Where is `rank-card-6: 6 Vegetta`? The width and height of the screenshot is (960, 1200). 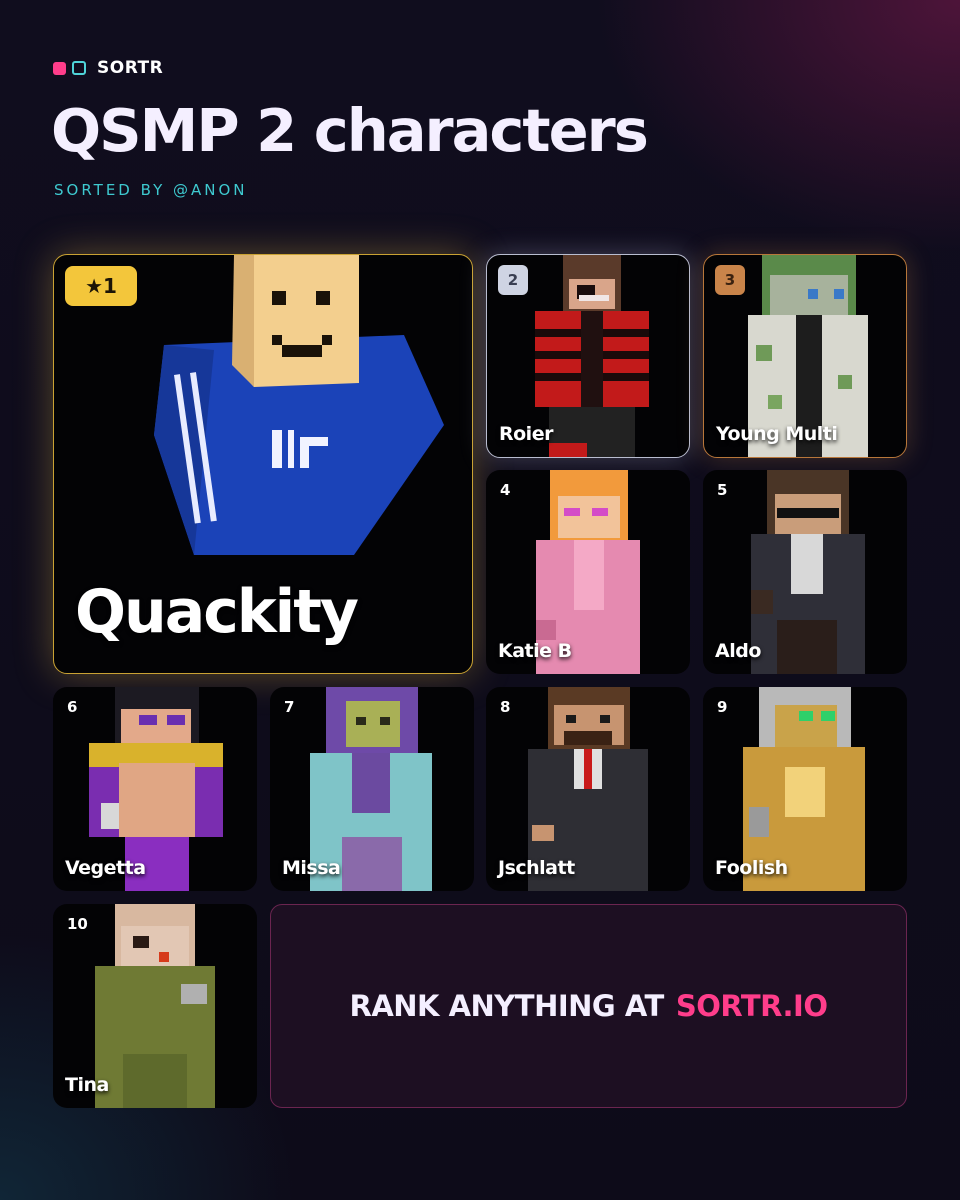
rank-card-6: 6 Vegetta is located at coordinates (155, 789).